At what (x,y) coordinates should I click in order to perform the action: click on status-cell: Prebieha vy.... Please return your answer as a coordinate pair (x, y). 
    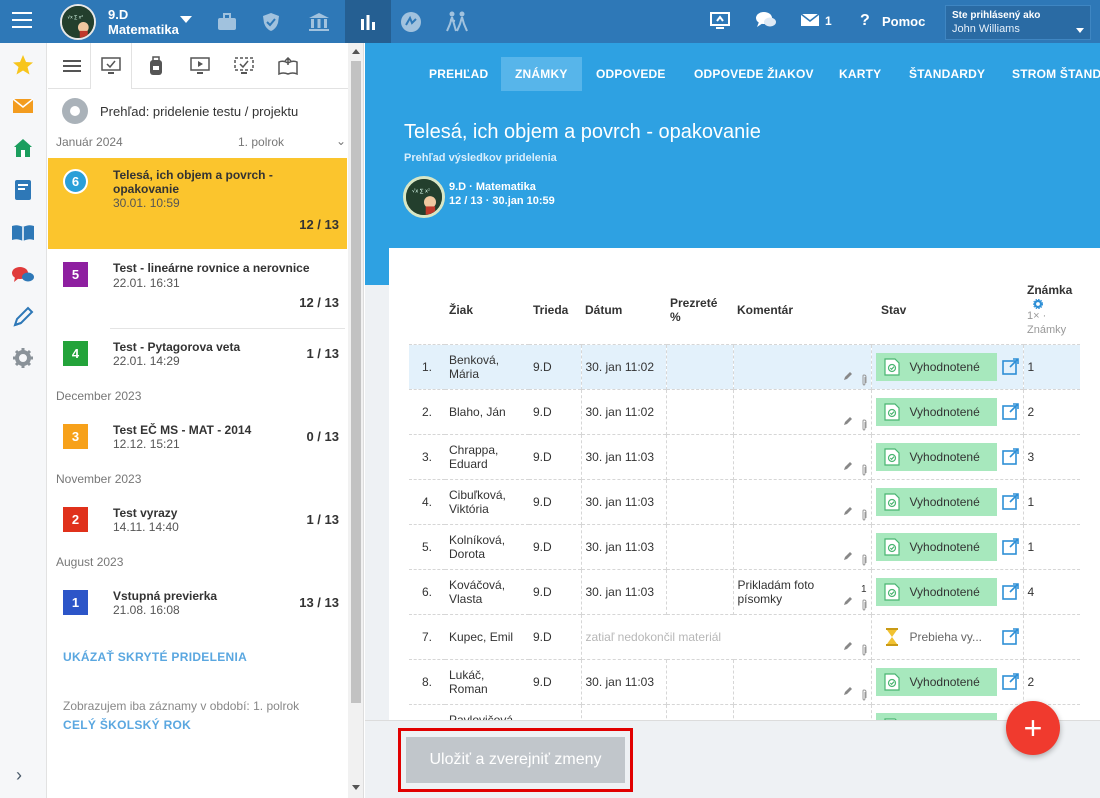
    Looking at the image, I should click on (946, 636).